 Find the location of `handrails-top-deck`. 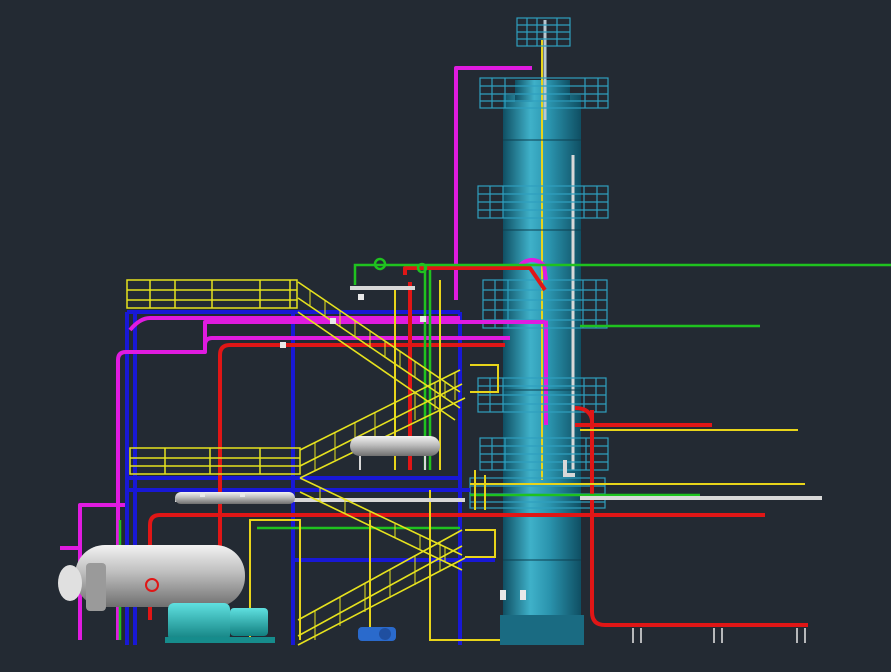

handrails-top-deck is located at coordinates (212, 294).